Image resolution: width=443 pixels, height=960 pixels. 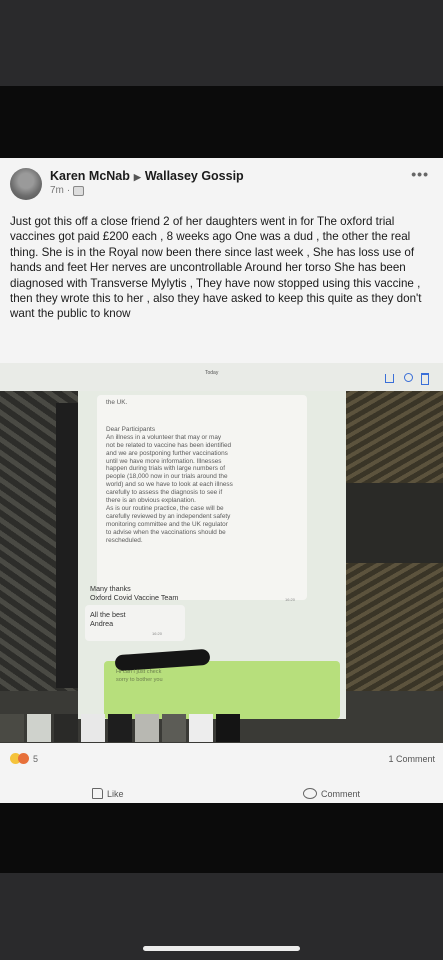 I want to click on phone-top-bar: Today, so click(x=221, y=377).